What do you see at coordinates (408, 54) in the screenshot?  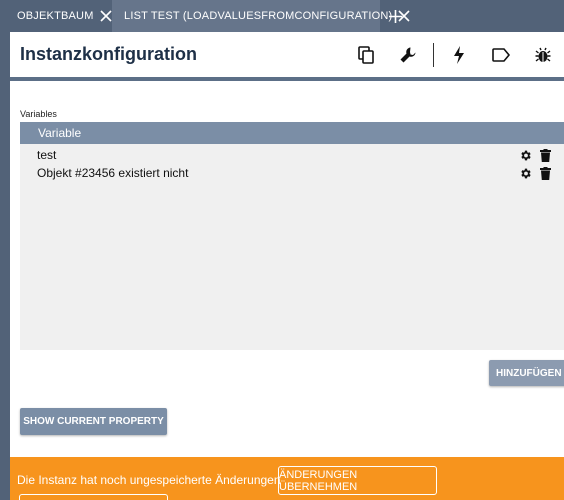 I see `wrench-icon` at bounding box center [408, 54].